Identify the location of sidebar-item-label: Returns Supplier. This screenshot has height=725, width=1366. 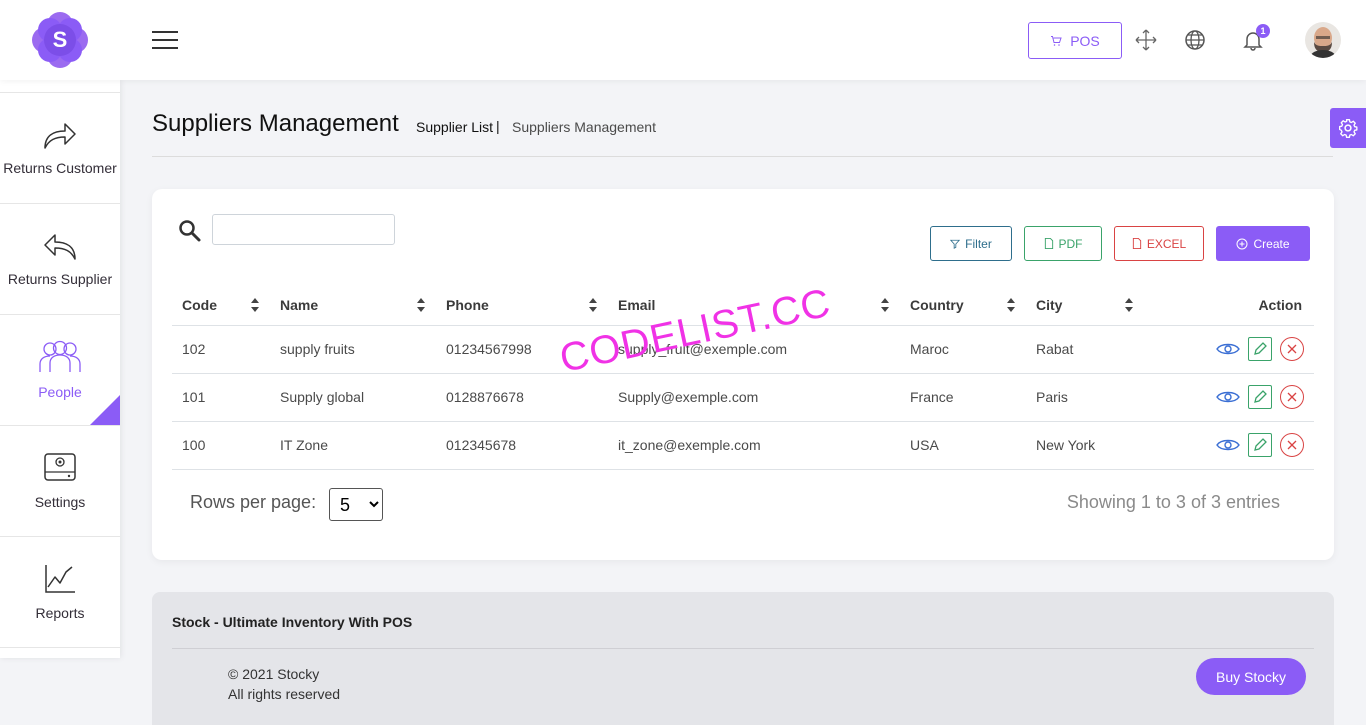
(60, 279).